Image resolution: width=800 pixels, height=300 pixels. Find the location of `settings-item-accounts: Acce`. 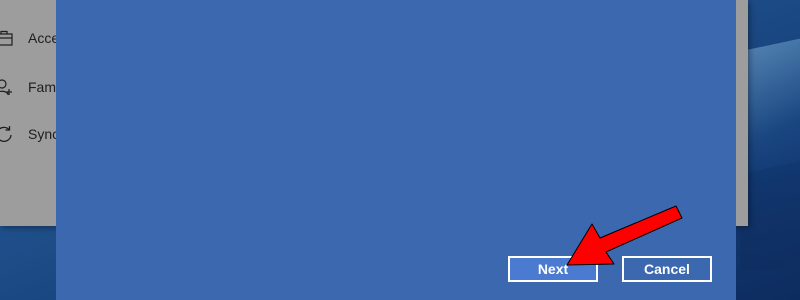

settings-item-accounts: Acce is located at coordinates (29, 38).